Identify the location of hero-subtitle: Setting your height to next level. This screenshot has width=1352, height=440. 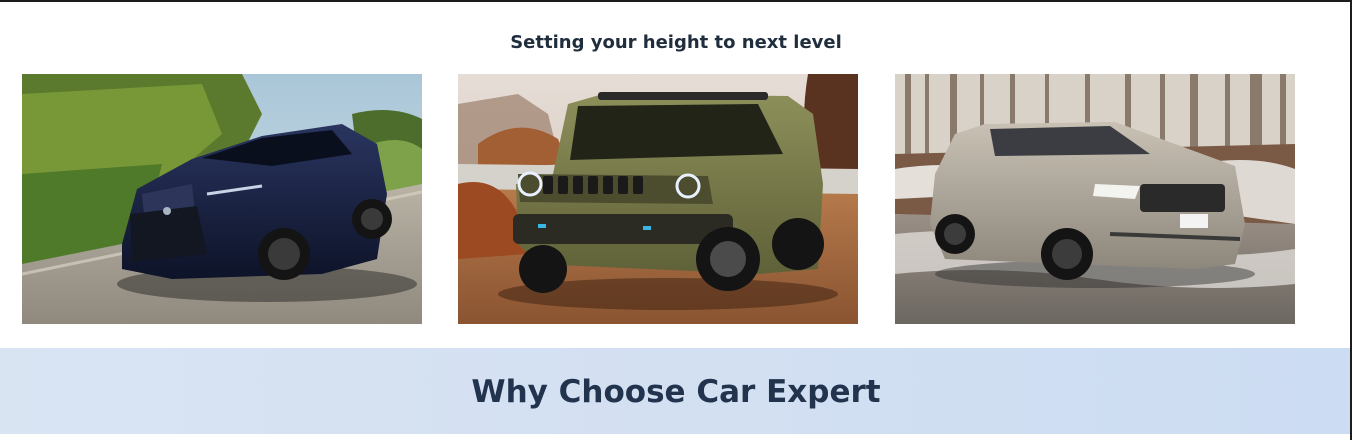
(676, 42).